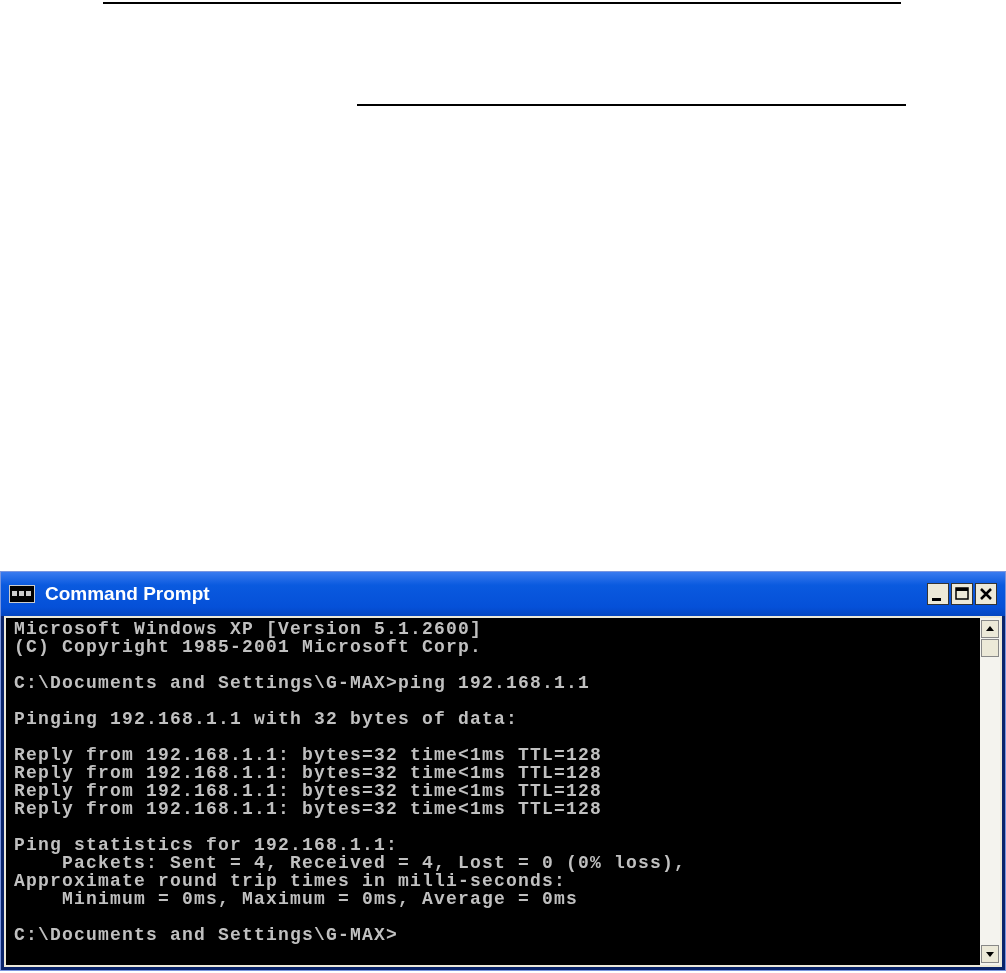 The width and height of the screenshot is (1006, 973). I want to click on console-line: Pinging 192.168.1.1 with 32 bytes of data:, so click(267, 719).